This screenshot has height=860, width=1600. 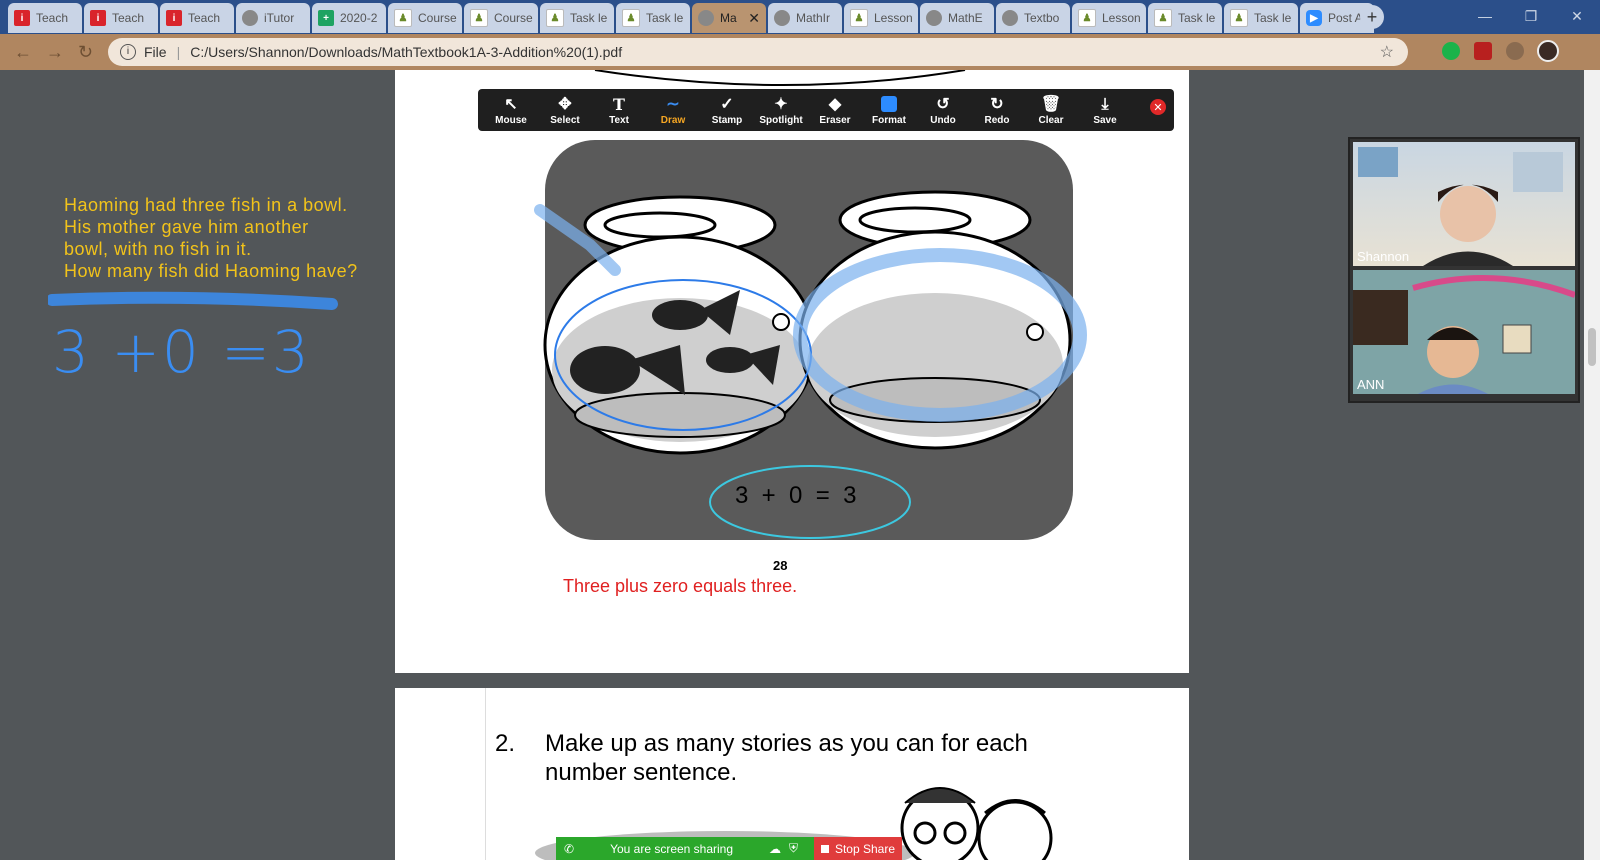 I want to click on bookmark-star-icon: ☆, so click(x=1387, y=52).